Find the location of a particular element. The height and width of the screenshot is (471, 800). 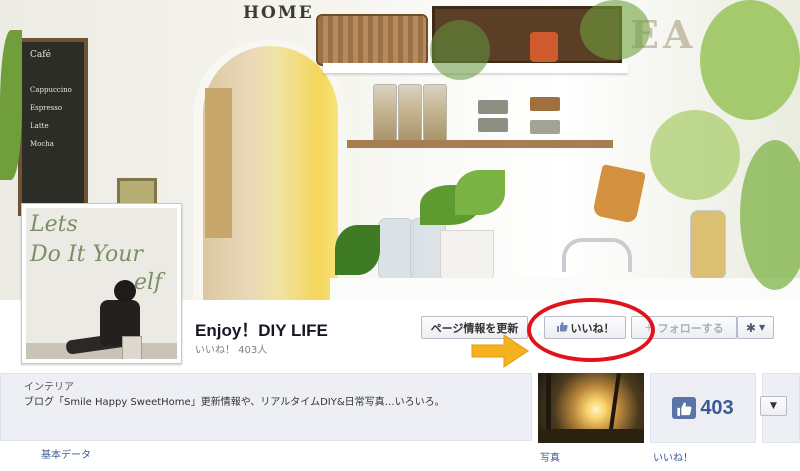

likes-box: 403 is located at coordinates (703, 408).